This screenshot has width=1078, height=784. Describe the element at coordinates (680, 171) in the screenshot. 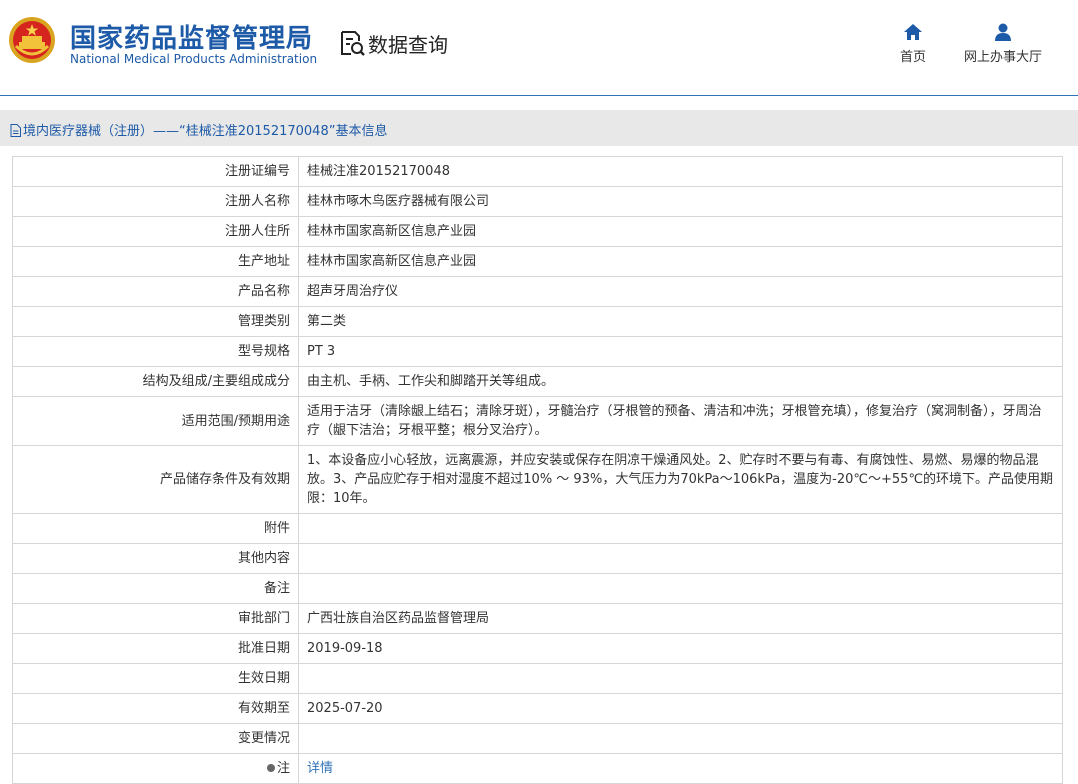

I see `row-value: 桂械注准20152170048` at that location.